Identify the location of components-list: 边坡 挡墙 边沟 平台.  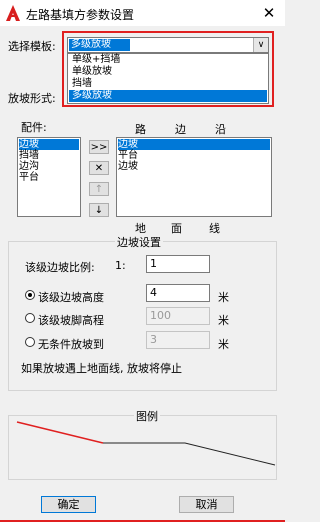
(49, 177).